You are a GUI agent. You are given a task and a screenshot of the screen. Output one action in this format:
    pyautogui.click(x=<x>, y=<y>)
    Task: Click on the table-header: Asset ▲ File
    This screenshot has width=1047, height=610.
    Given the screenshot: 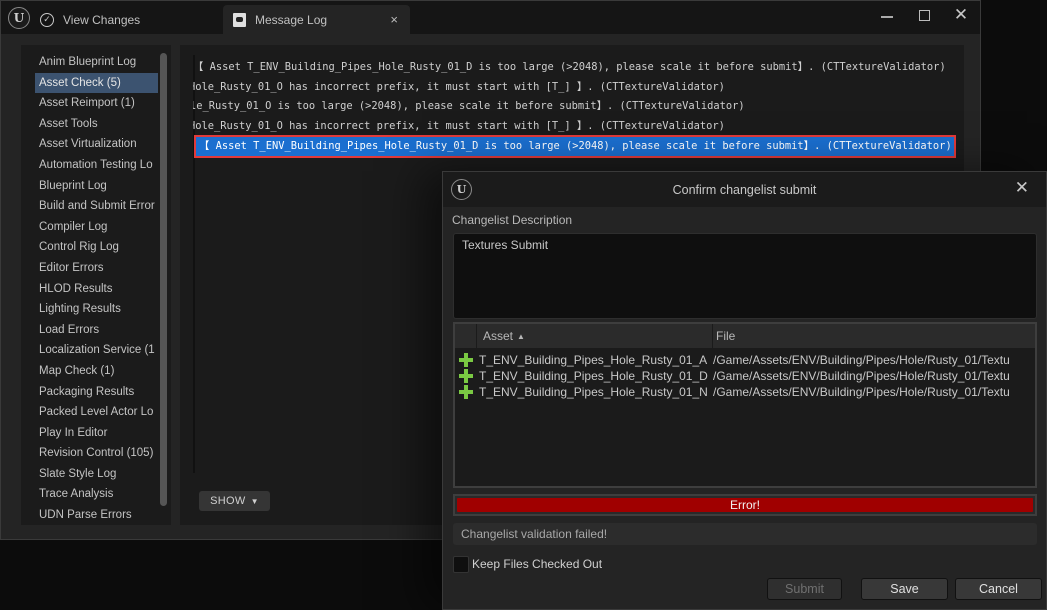 What is the action you would take?
    pyautogui.click(x=745, y=336)
    